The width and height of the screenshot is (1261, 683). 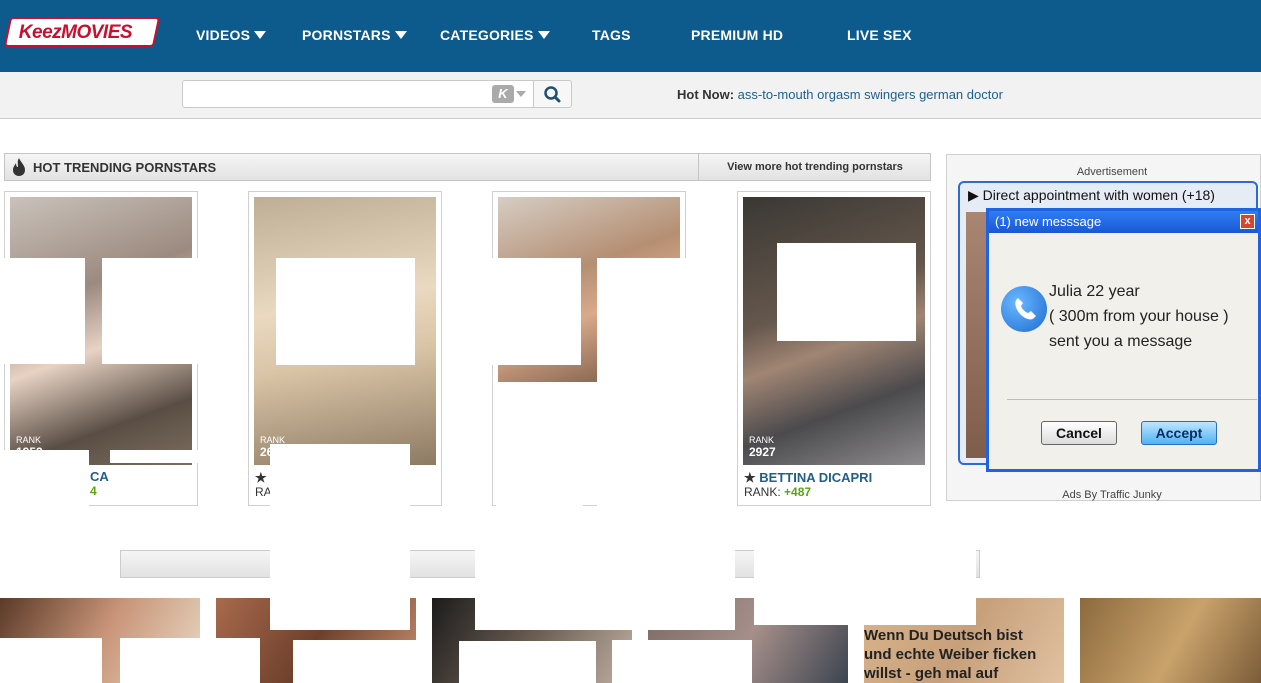 I want to click on close-icon: x, so click(x=1247, y=221).